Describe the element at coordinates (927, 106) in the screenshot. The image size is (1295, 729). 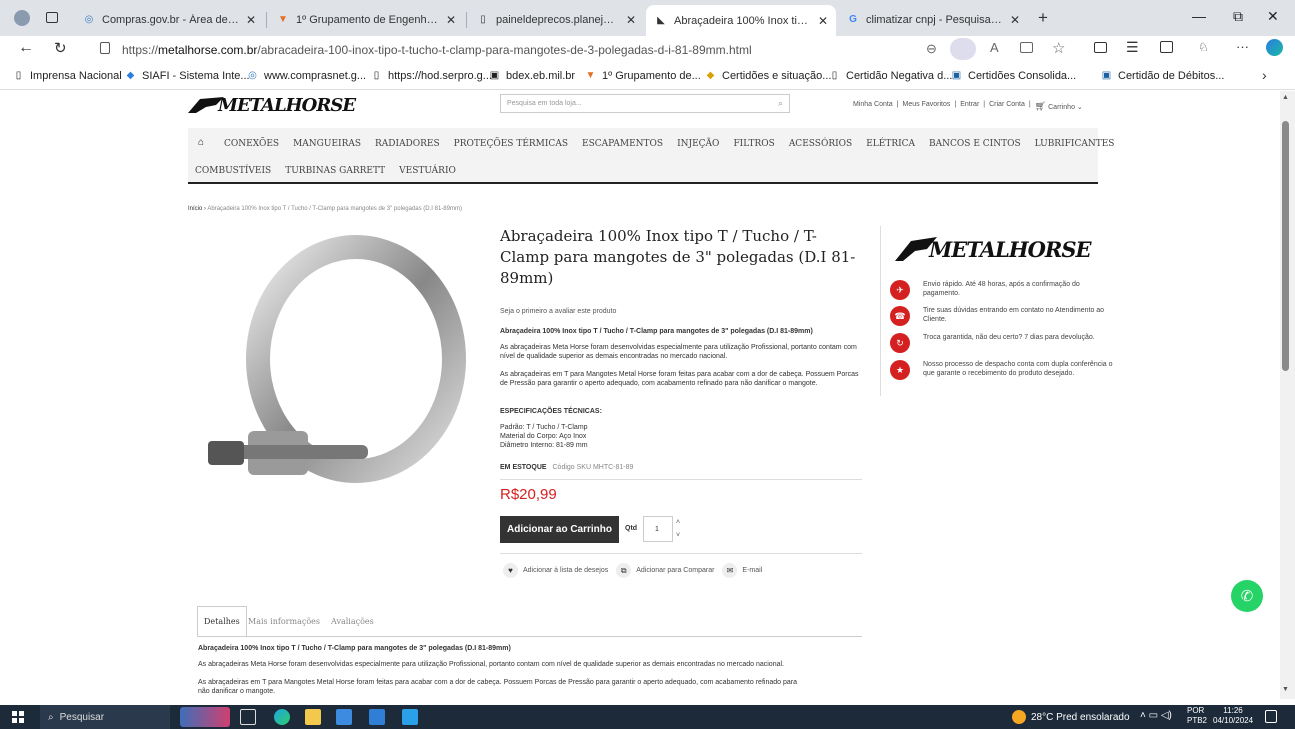
I see `link-favoritos: Meus Favoritos` at that location.